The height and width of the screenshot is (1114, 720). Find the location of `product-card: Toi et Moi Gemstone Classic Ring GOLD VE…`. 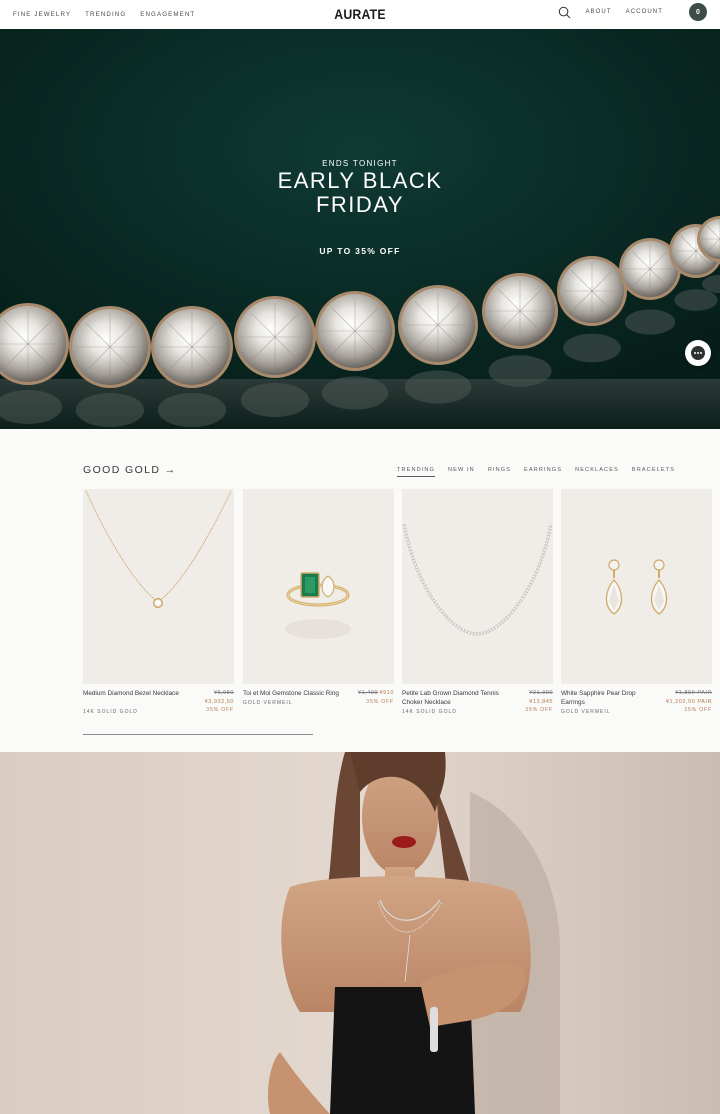

product-card: Toi et Moi Gemstone Classic Ring GOLD VE… is located at coordinates (318, 609).